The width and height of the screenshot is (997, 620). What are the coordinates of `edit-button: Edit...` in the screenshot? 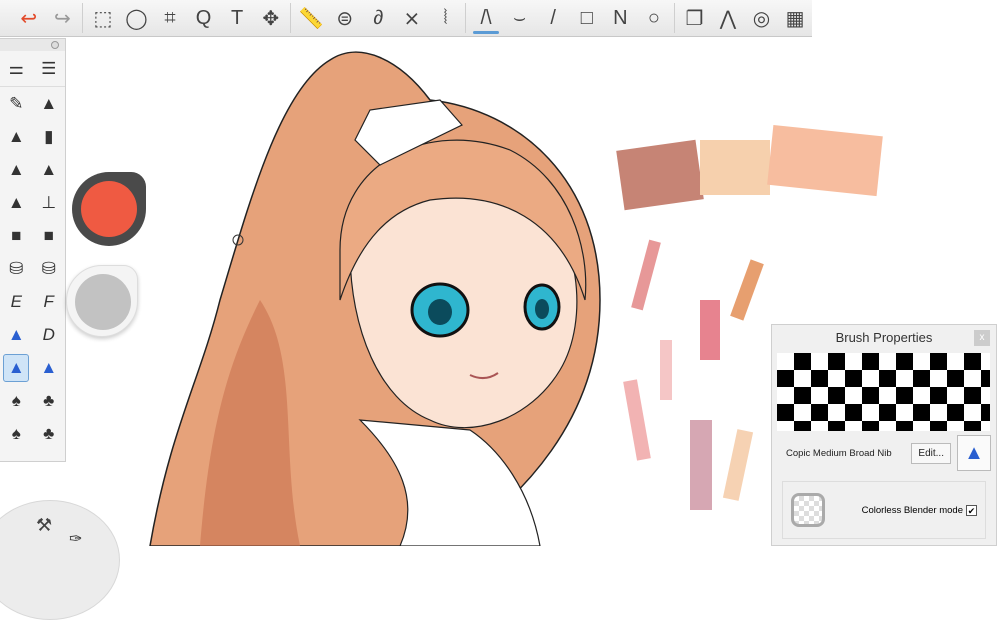 It's located at (931, 453).